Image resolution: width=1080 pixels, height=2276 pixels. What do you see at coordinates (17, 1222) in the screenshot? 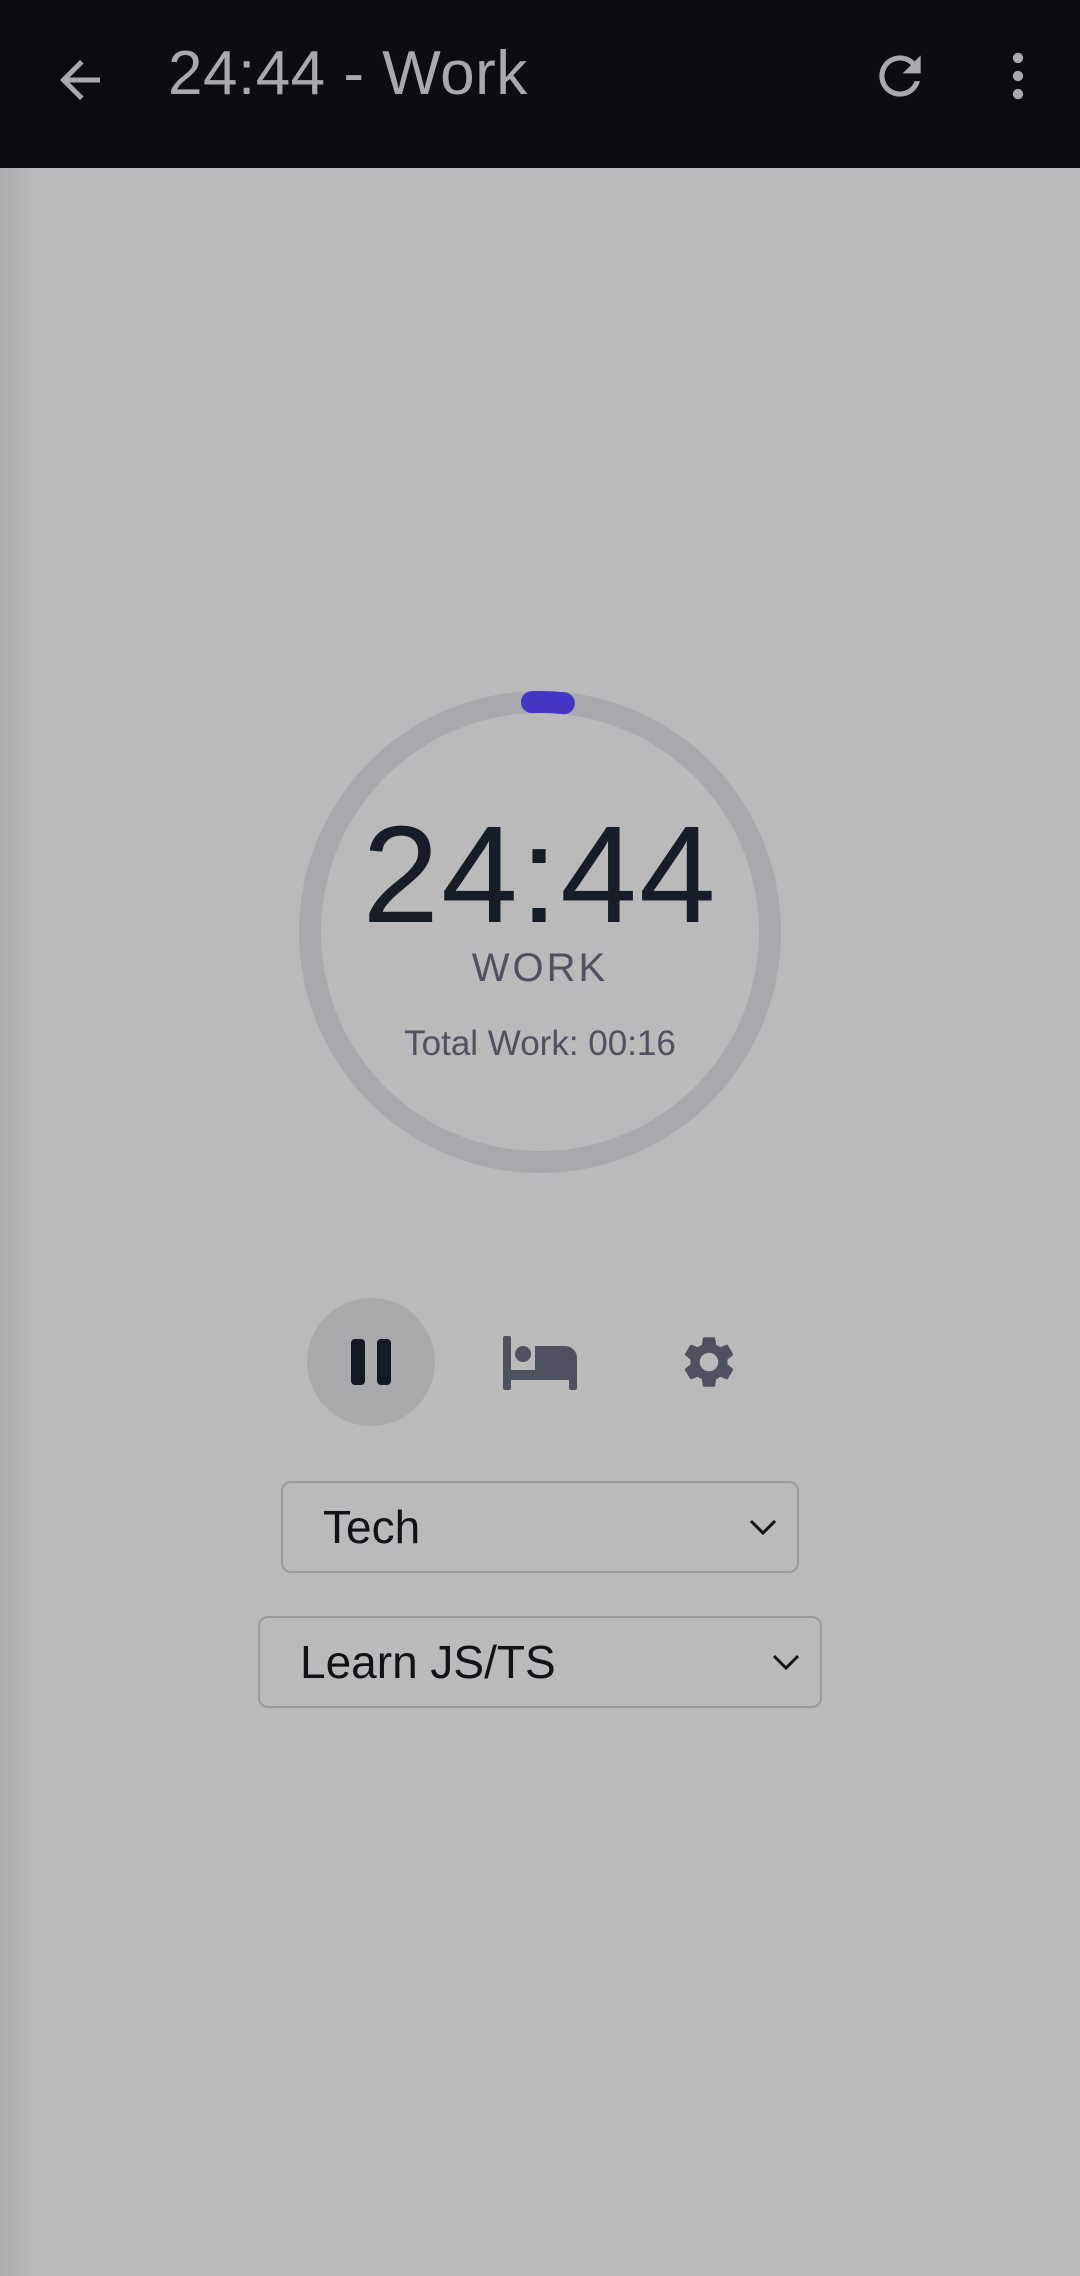
I see `drawer-edge-shadow` at bounding box center [17, 1222].